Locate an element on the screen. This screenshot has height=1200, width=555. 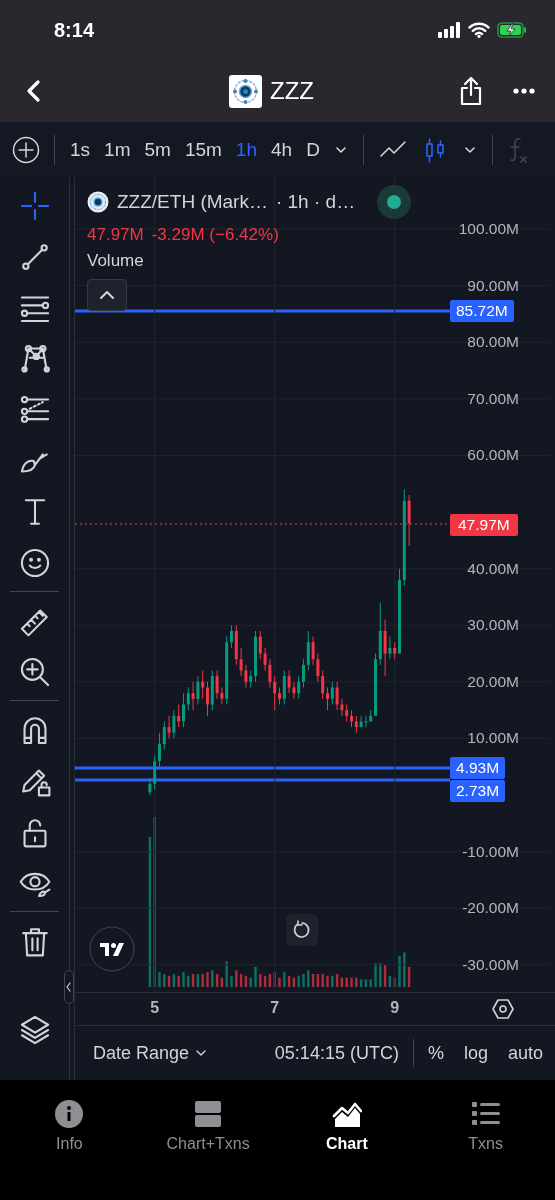
collapse-button is located at coordinates (107, 295).